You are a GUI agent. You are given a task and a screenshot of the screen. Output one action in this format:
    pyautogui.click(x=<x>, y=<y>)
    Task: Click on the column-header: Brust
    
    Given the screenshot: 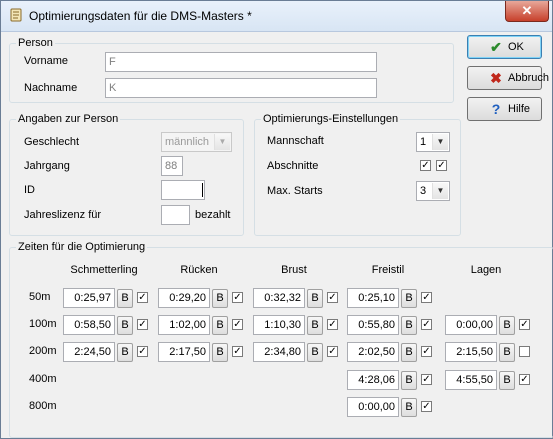 What is the action you would take?
    pyautogui.click(x=294, y=270)
    